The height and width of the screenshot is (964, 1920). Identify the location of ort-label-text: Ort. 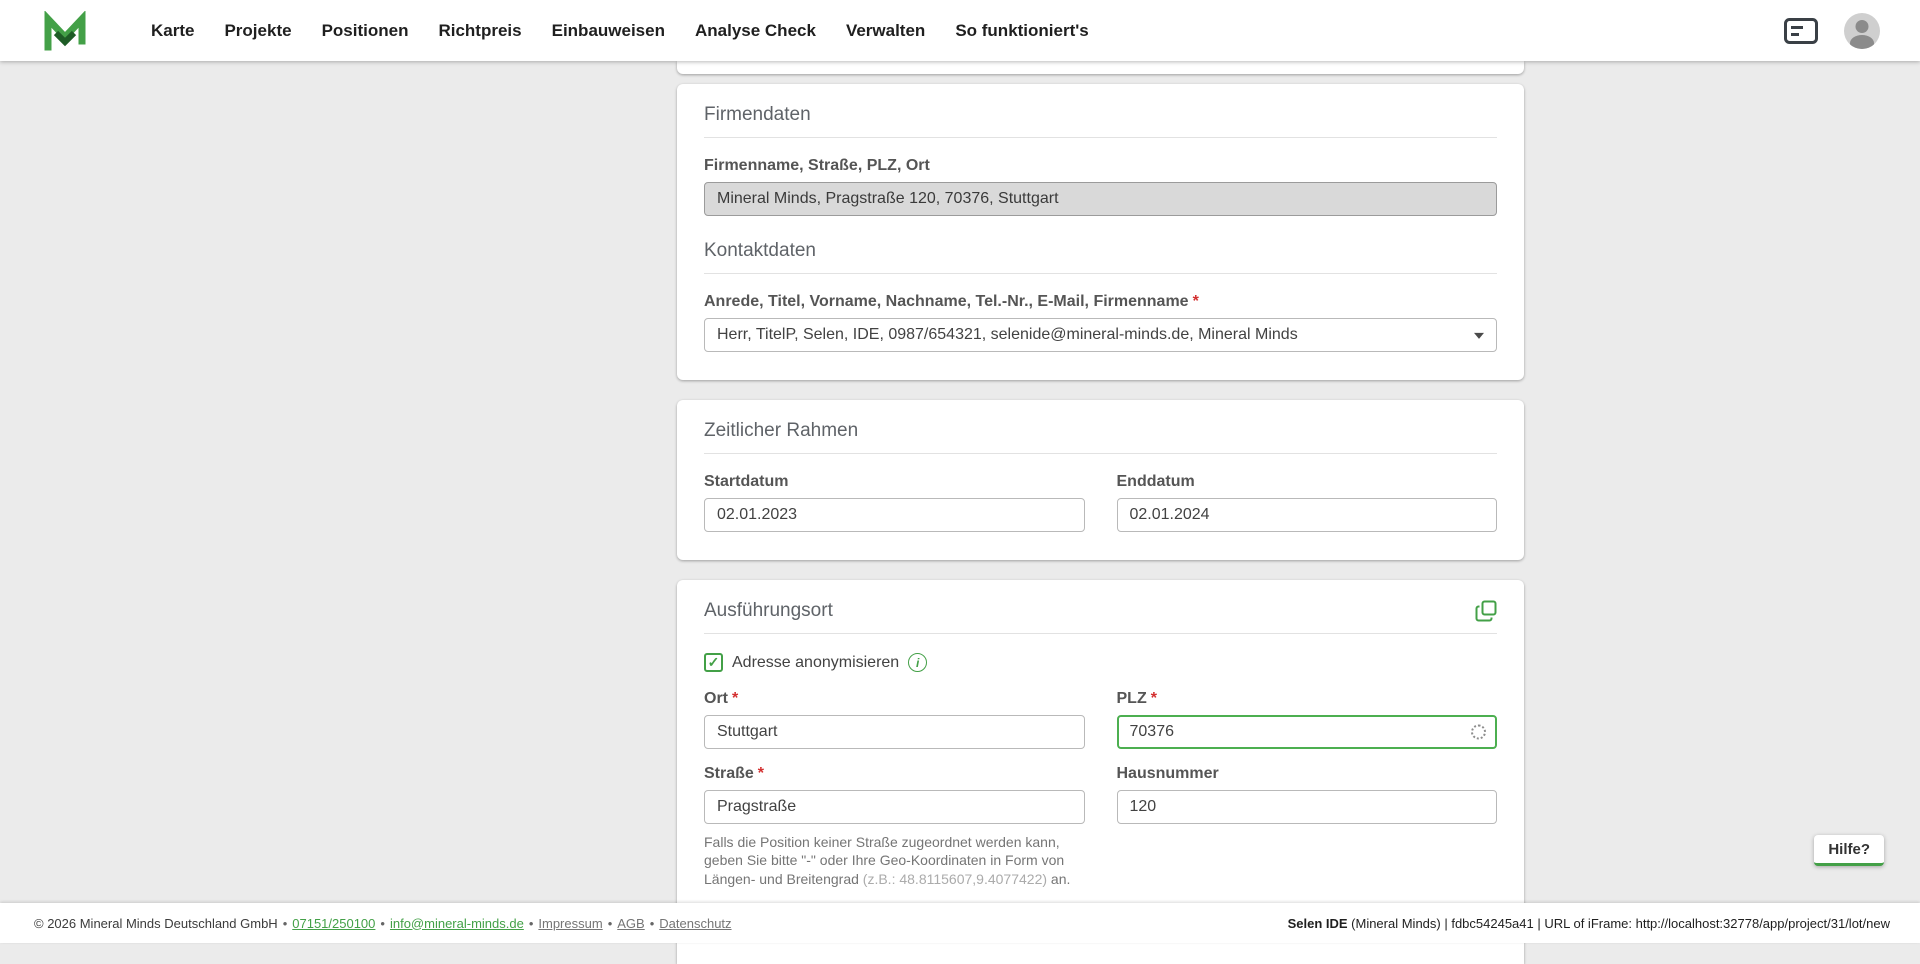
(716, 698).